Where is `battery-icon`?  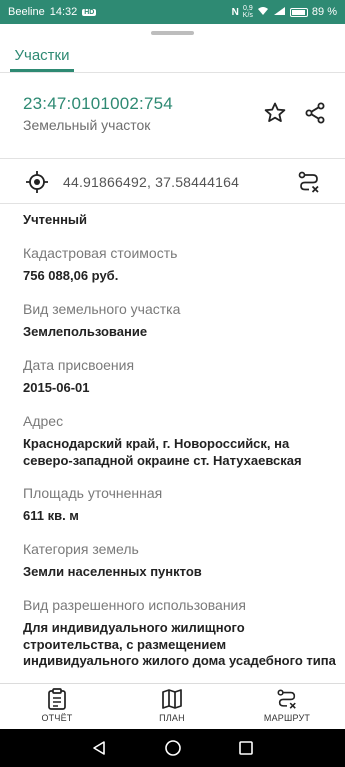
battery-icon is located at coordinates (298, 12).